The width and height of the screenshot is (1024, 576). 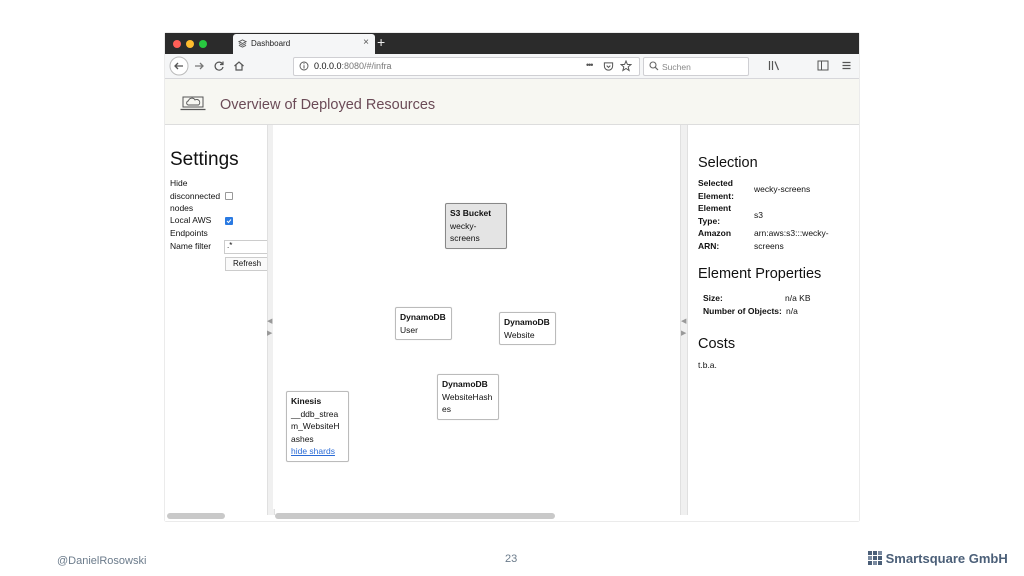 What do you see at coordinates (683, 333) in the screenshot?
I see `expand-right-arrow-icon: ▶` at bounding box center [683, 333].